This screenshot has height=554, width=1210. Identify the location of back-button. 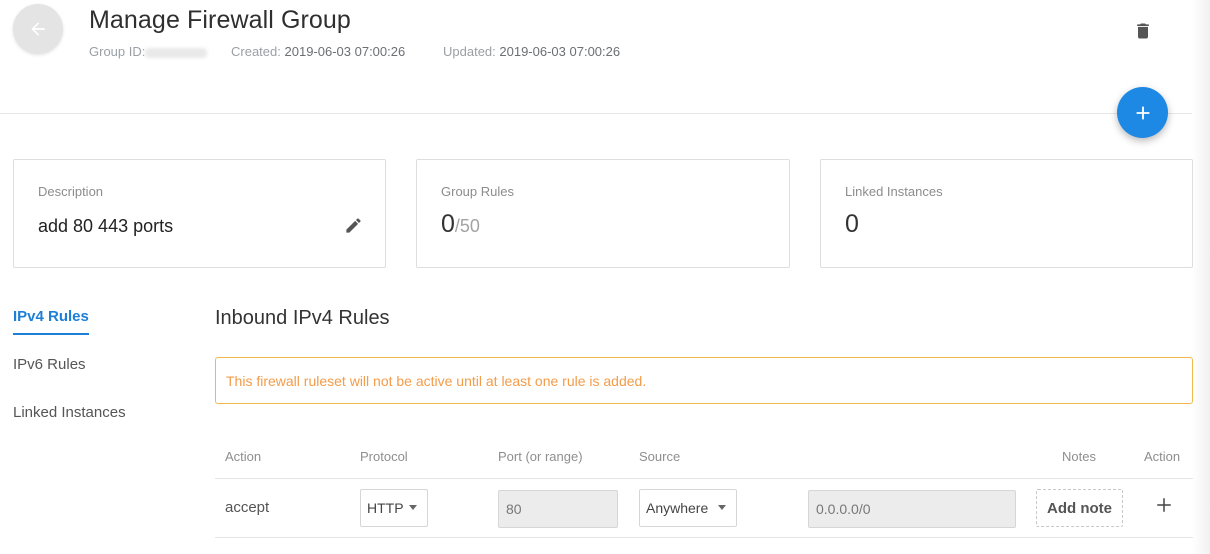
(38, 29).